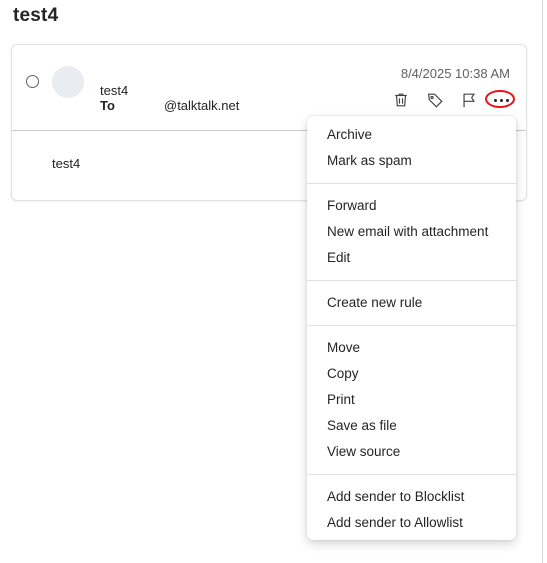 The width and height of the screenshot is (547, 563). I want to click on to-label: To, so click(107, 105).